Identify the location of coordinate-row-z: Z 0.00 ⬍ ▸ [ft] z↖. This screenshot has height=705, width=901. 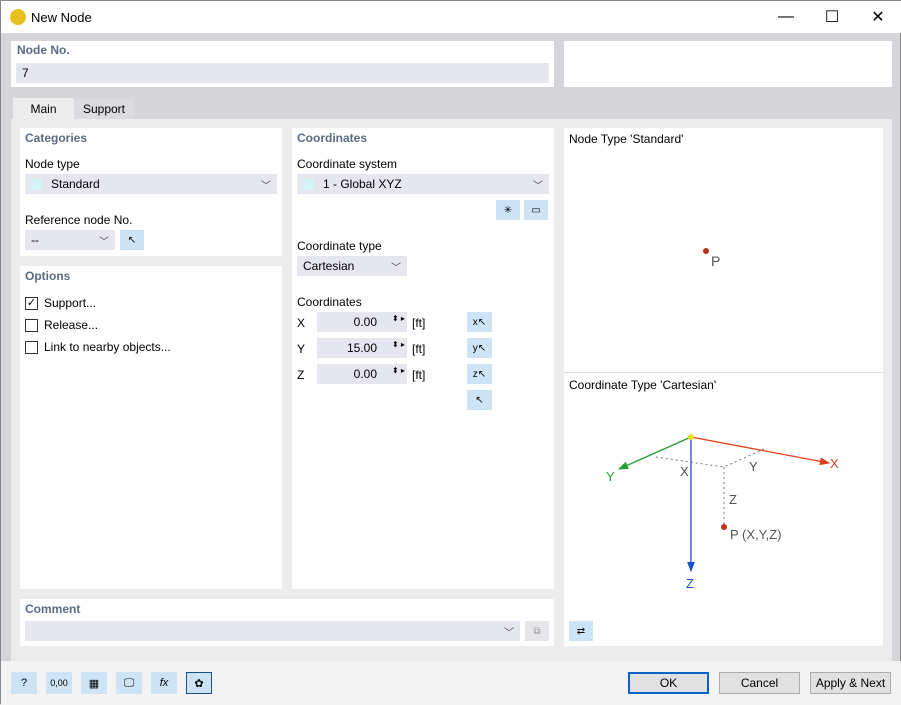
(422, 375).